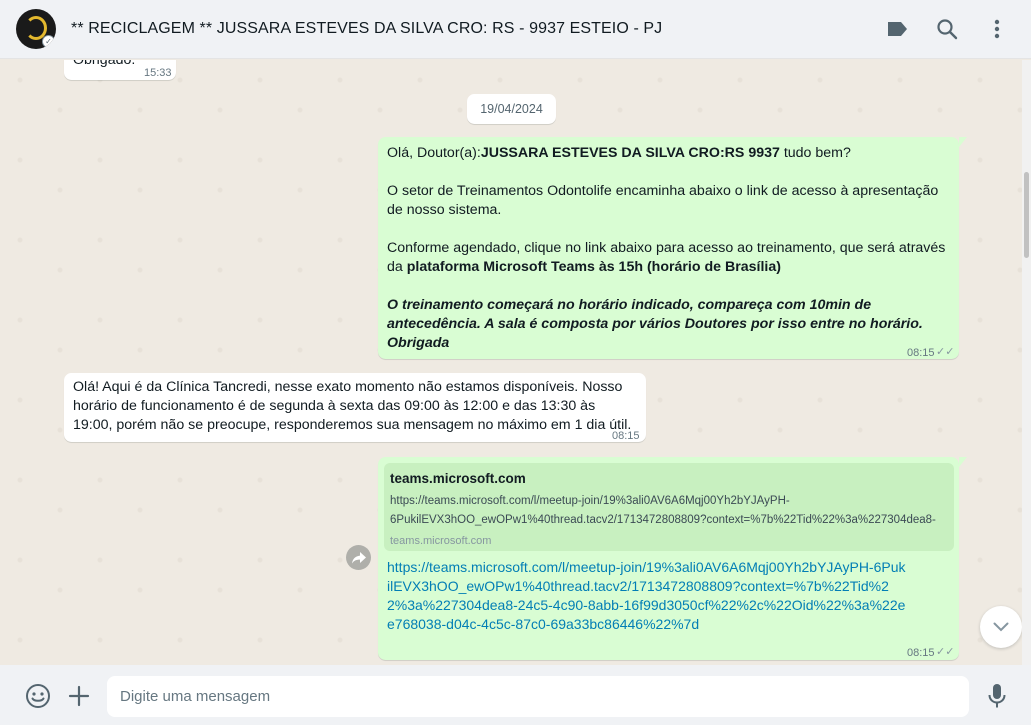 Image resolution: width=1031 pixels, height=725 pixels. Describe the element at coordinates (897, 29) in the screenshot. I see `label-icon` at that location.